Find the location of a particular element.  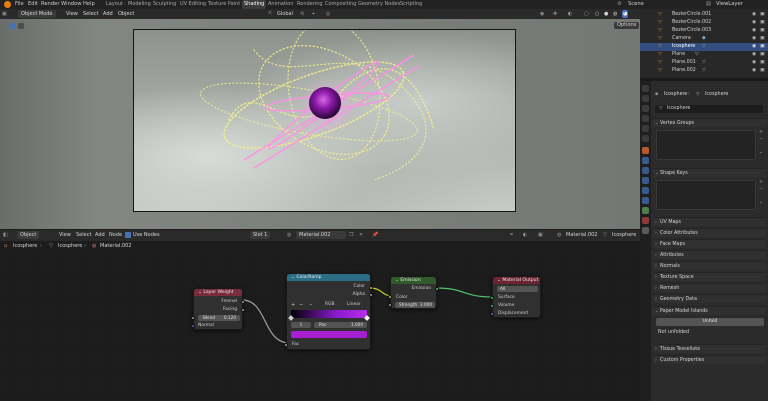

ramp-menu-icon: ⌄ is located at coordinates (311, 304).